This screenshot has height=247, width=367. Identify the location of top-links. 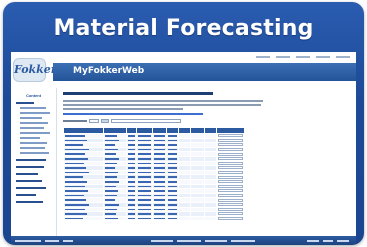
(303, 57).